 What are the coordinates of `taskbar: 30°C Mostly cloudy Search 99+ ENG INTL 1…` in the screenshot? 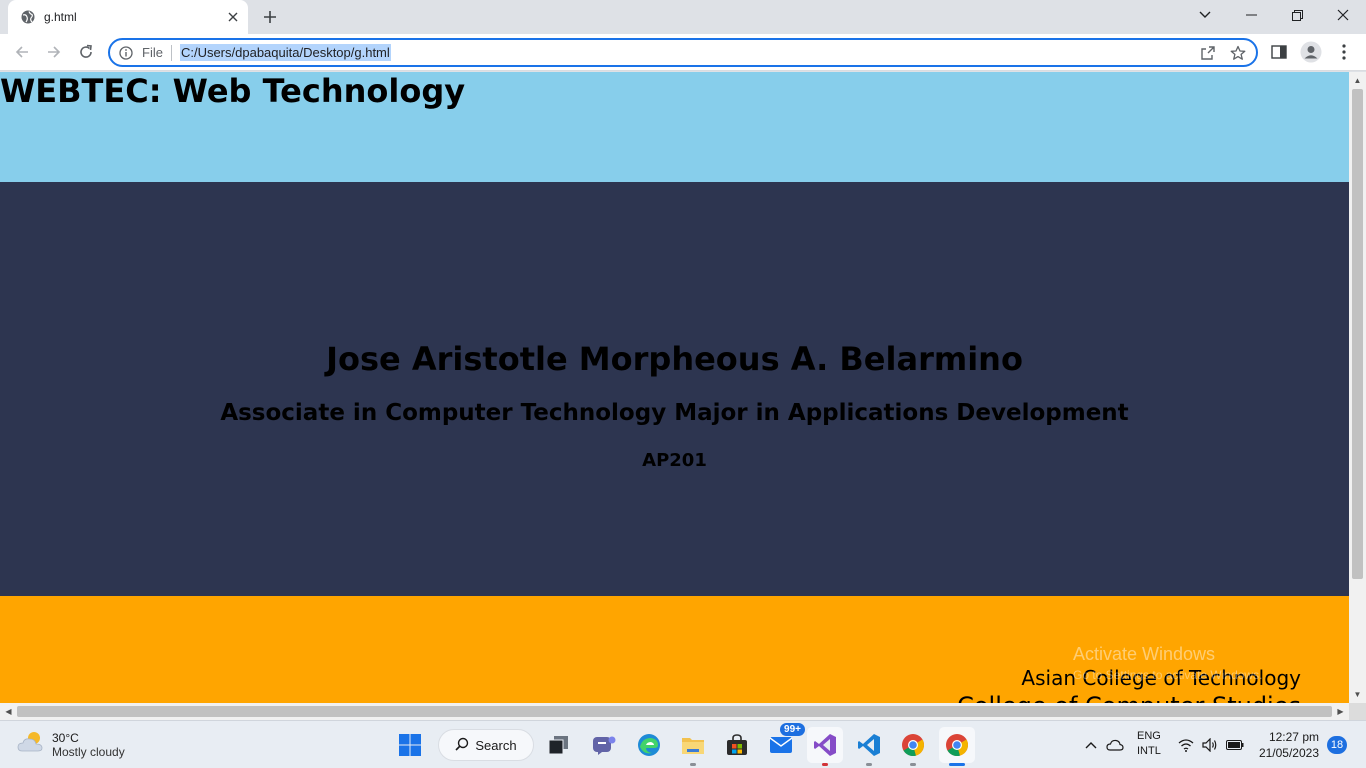 It's located at (683, 744).